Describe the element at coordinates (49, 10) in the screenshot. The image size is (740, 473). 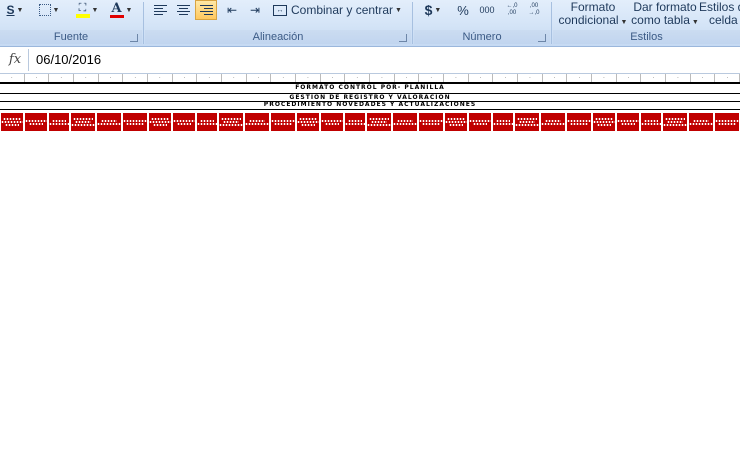
I see `borders-button: ▼` at that location.